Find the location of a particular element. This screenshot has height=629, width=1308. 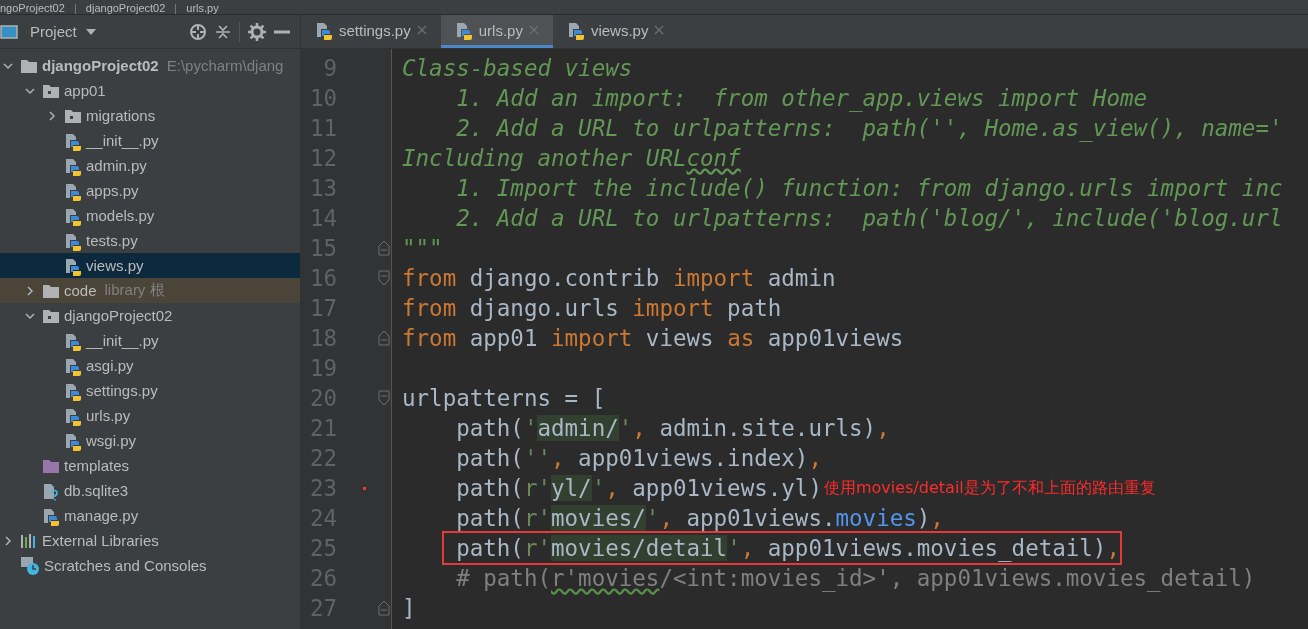

panel-icon is located at coordinates (9, 31).